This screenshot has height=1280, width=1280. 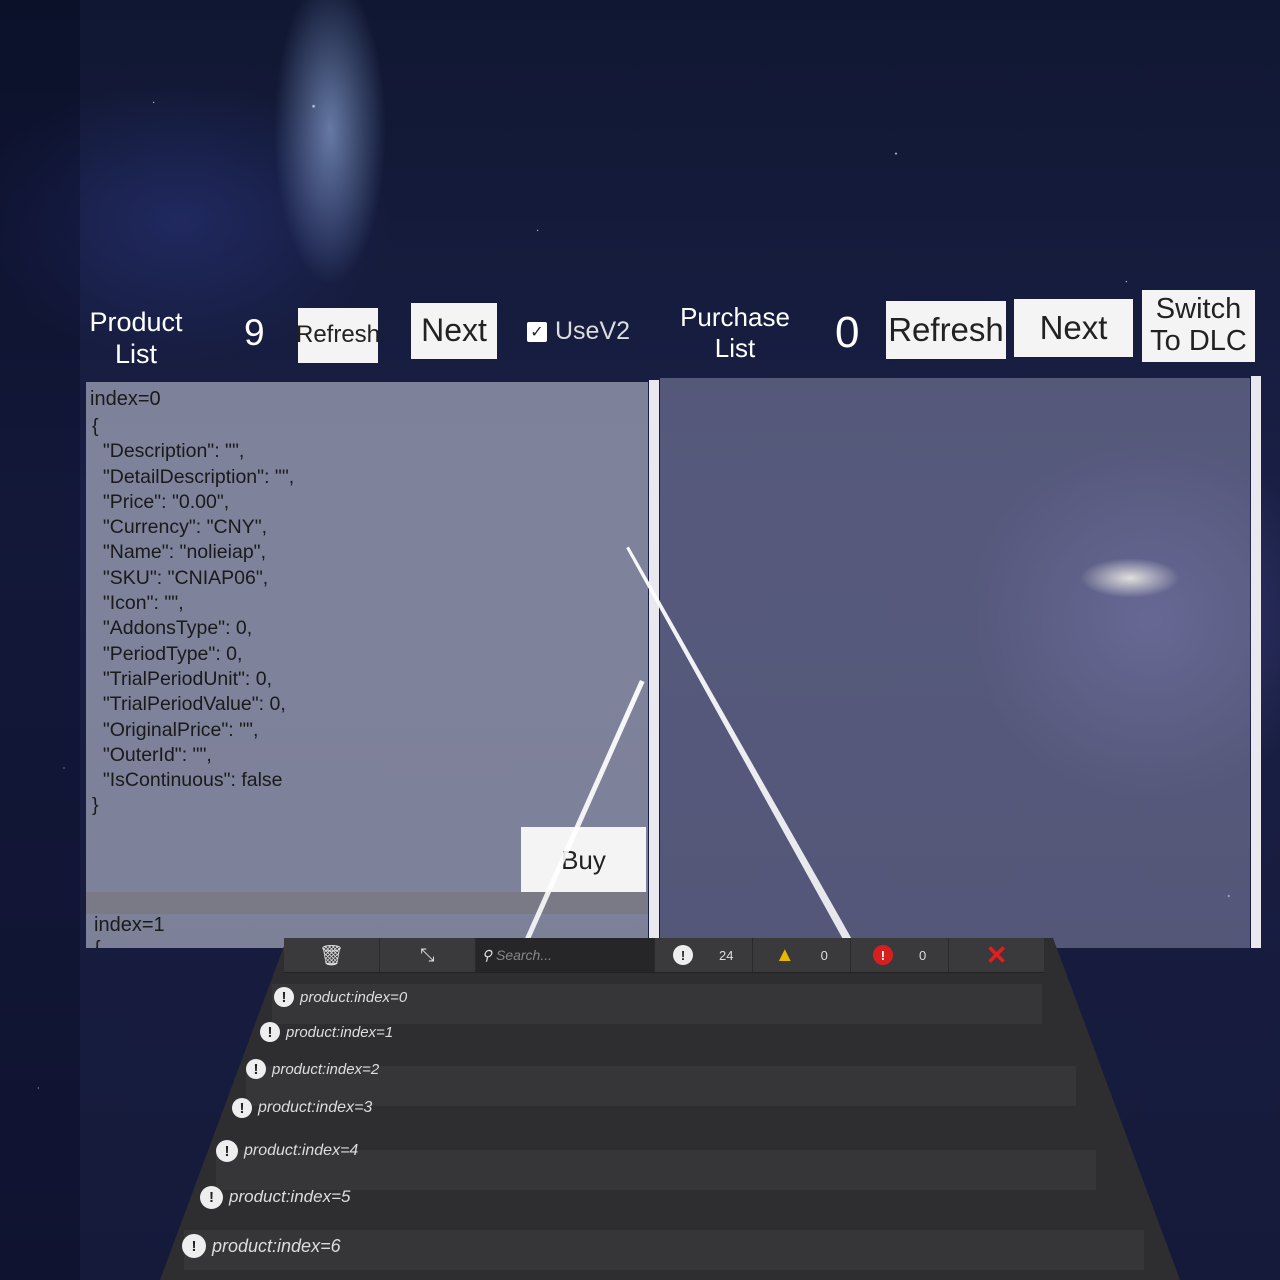 What do you see at coordinates (802, 955) in the screenshot?
I see `warning-filter: ▲ 0` at bounding box center [802, 955].